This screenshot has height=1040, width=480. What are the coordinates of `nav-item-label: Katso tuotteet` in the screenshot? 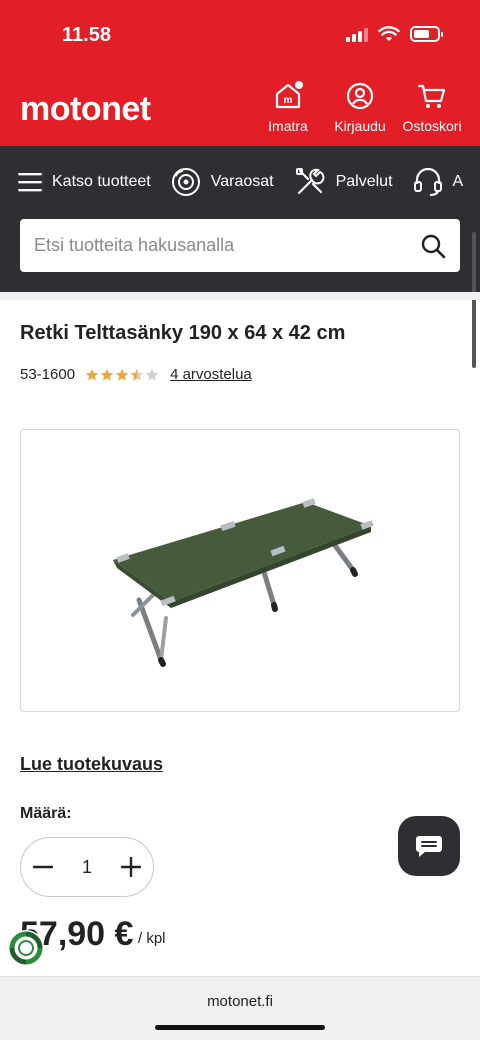 It's located at (101, 181).